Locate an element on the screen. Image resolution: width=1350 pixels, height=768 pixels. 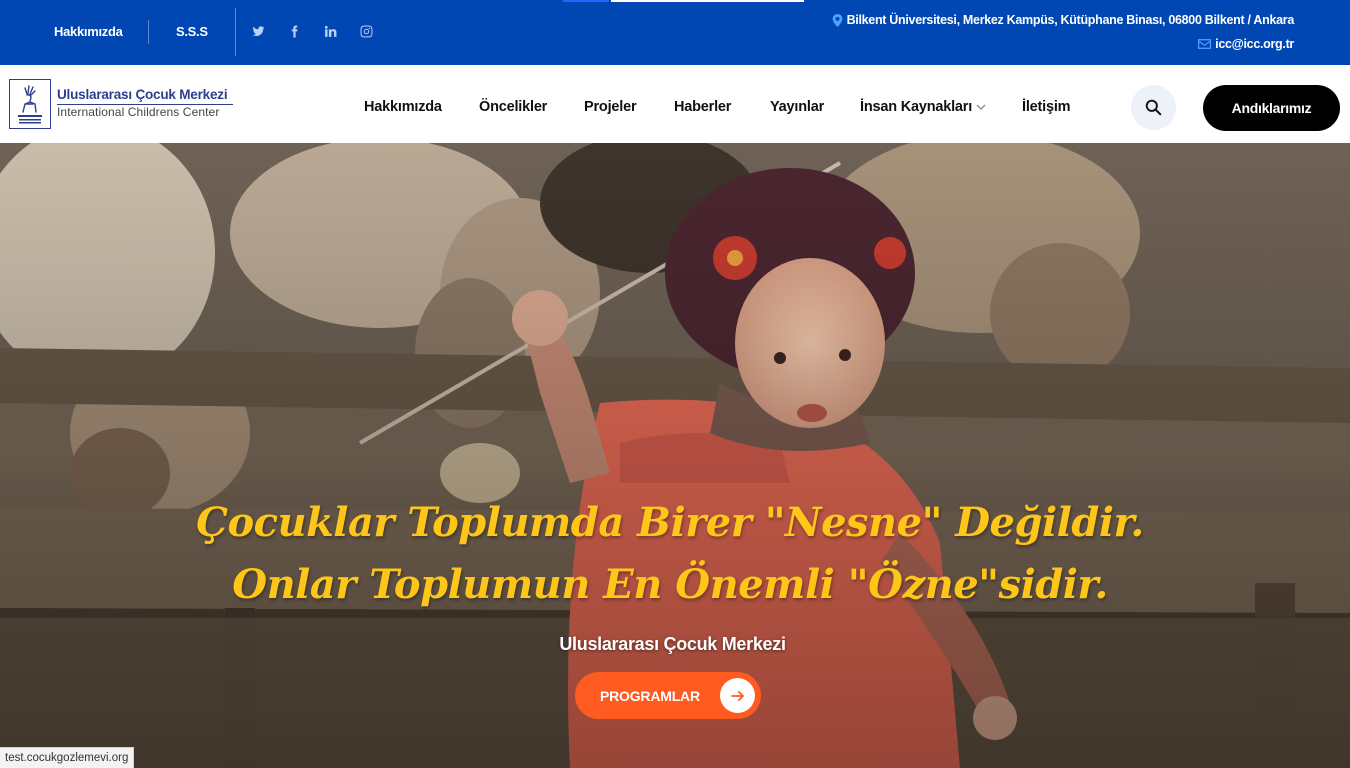
logo-title: Uluslararası Çocuk Merkezi is located at coordinates (142, 94).